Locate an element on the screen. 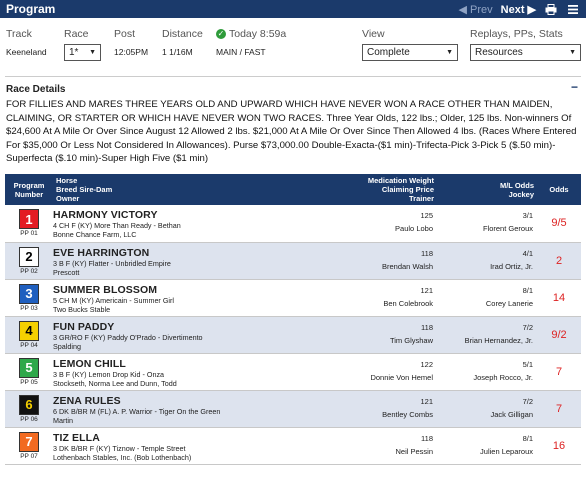 This screenshot has height=488, width=586. jockey-name: Julien Leparoux is located at coordinates (506, 451).